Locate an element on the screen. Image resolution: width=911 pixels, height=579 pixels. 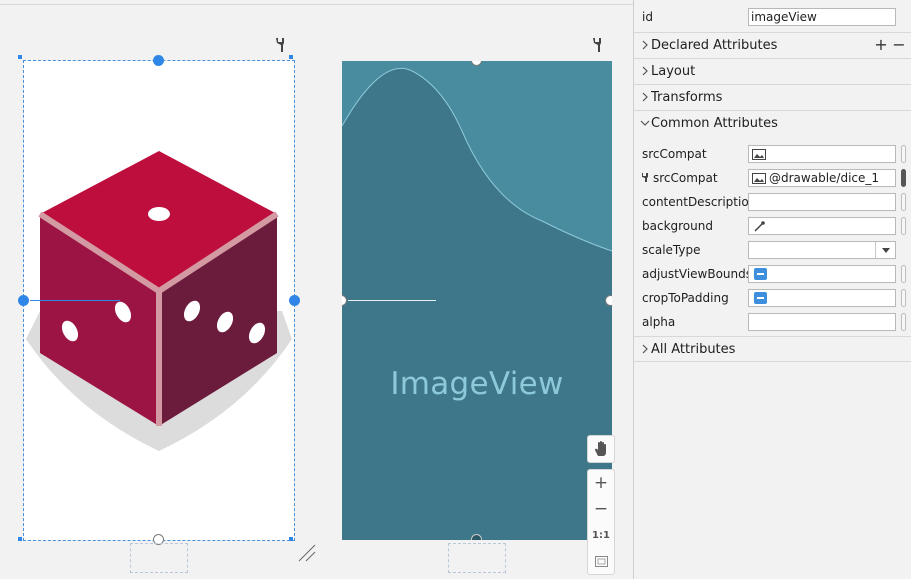
attr-name: background is located at coordinates (677, 226).